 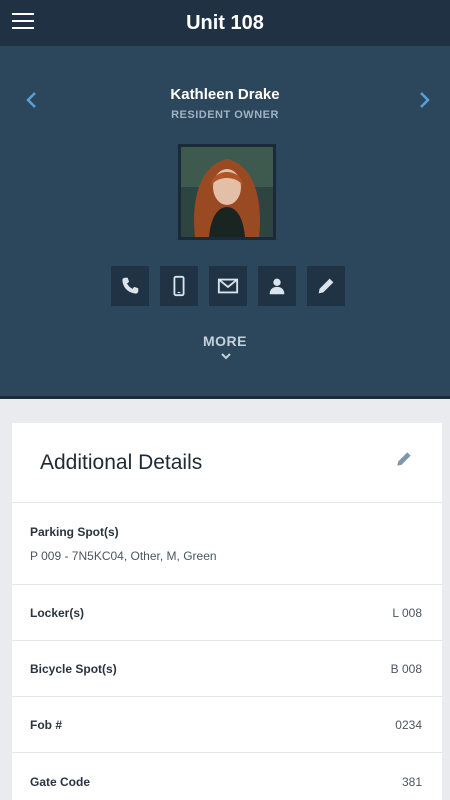 I want to click on bicycle-value: B 008, so click(x=406, y=669).